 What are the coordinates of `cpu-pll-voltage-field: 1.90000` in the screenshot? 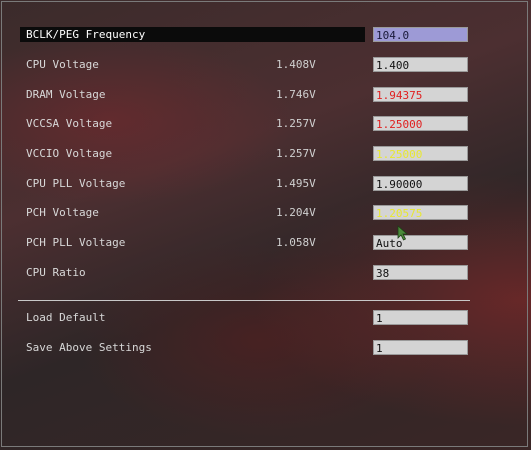 It's located at (420, 183).